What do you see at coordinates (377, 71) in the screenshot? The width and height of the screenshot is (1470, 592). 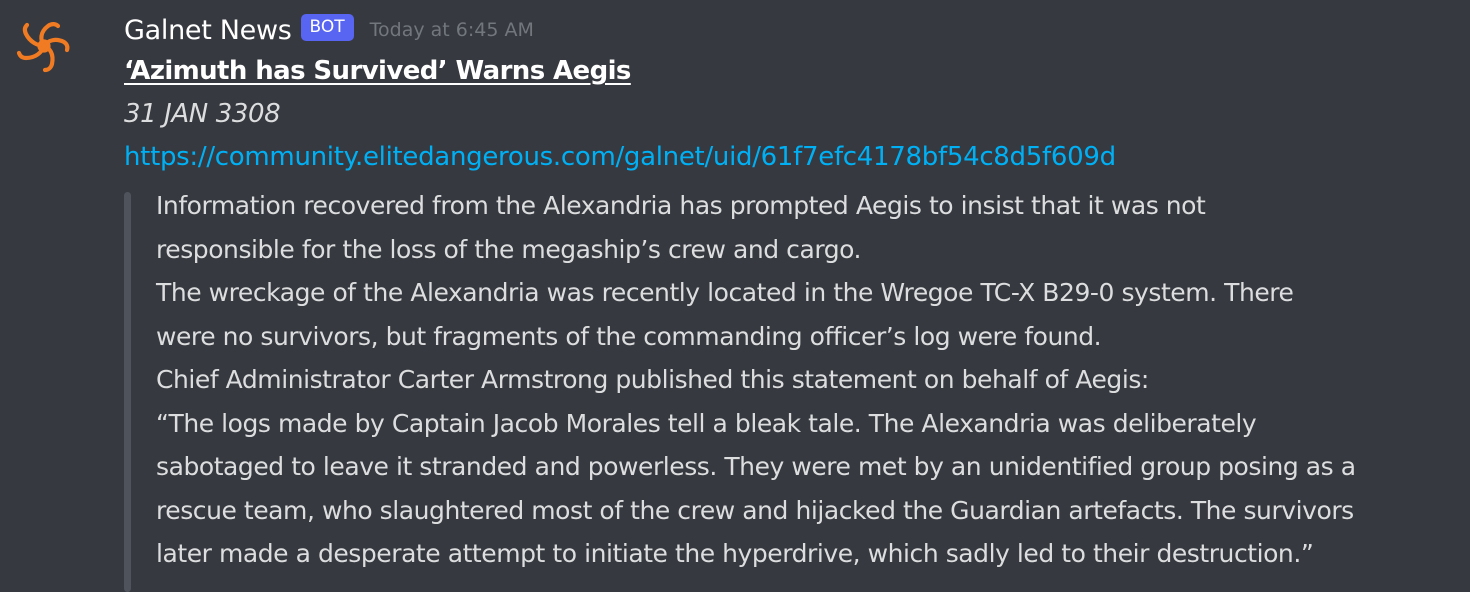 I see `article-title: ‘Azimuth has Survived’ Warns Aegis` at bounding box center [377, 71].